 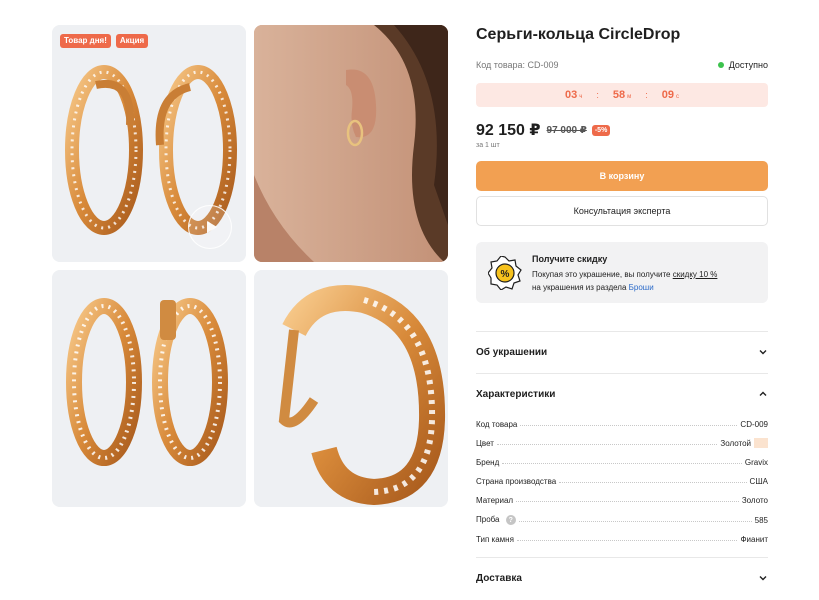 What do you see at coordinates (581, 96) in the screenshot?
I see `timer-hours-unit: ч` at bounding box center [581, 96].